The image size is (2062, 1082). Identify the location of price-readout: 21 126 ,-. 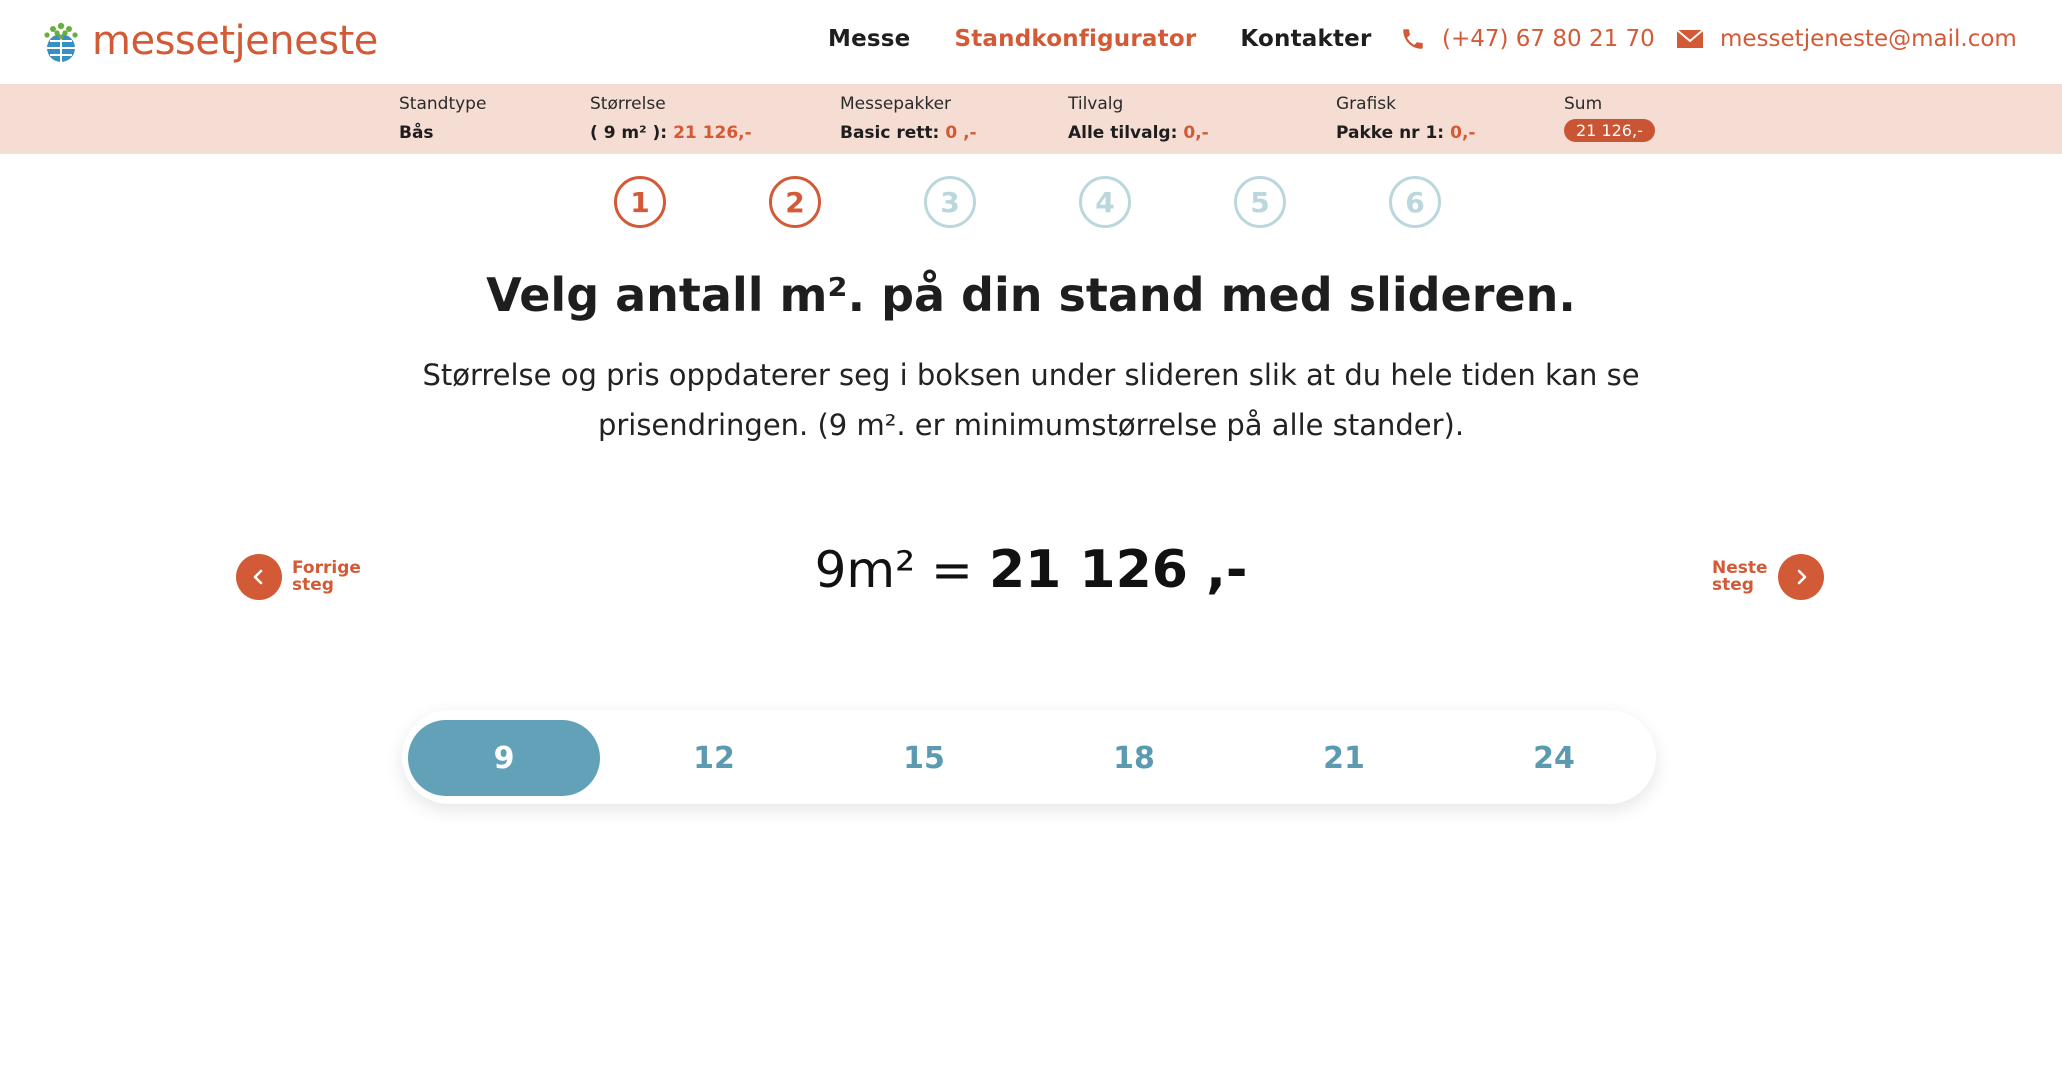
(1118, 570).